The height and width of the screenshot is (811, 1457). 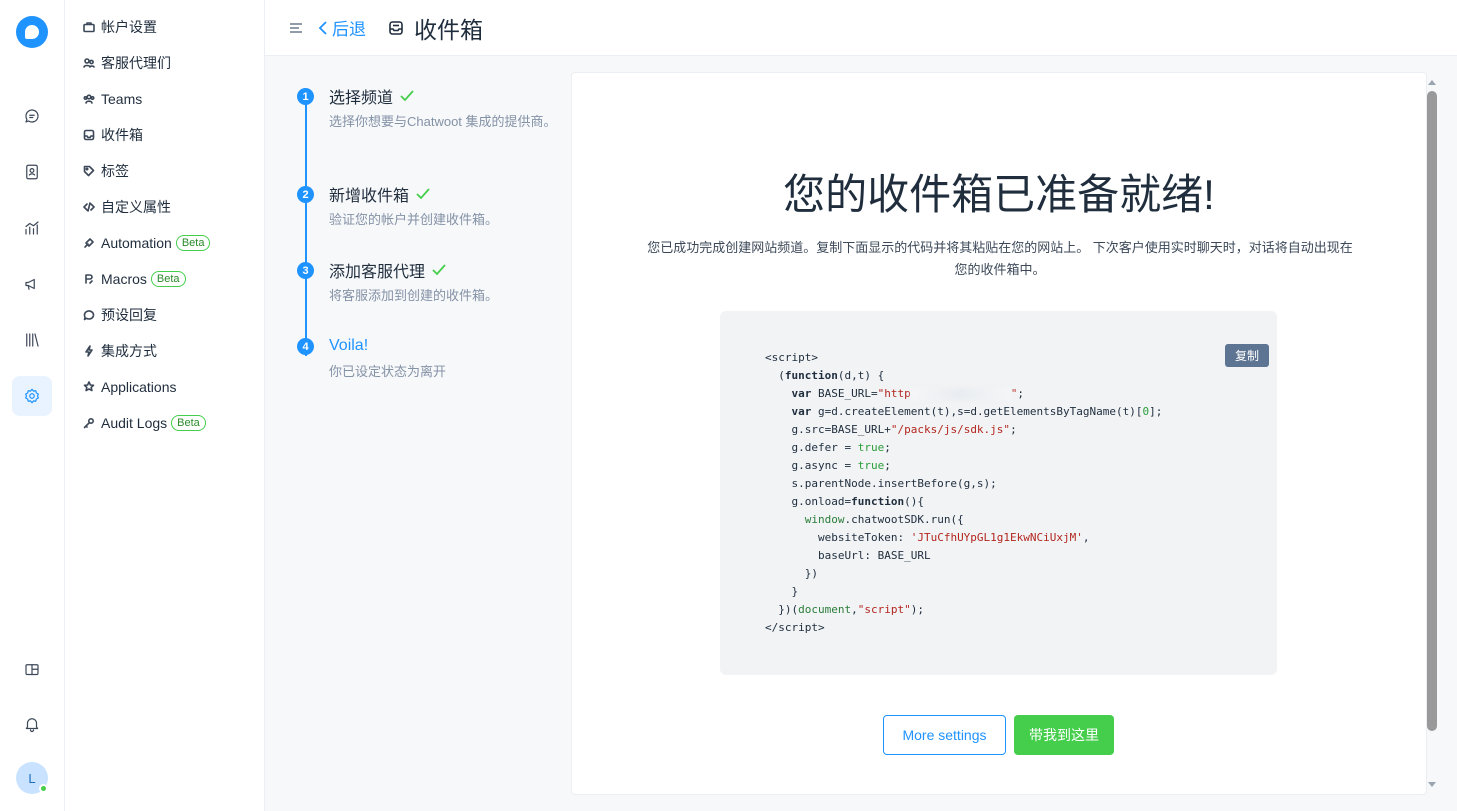 What do you see at coordinates (89, 279) in the screenshot?
I see `macro-icon` at bounding box center [89, 279].